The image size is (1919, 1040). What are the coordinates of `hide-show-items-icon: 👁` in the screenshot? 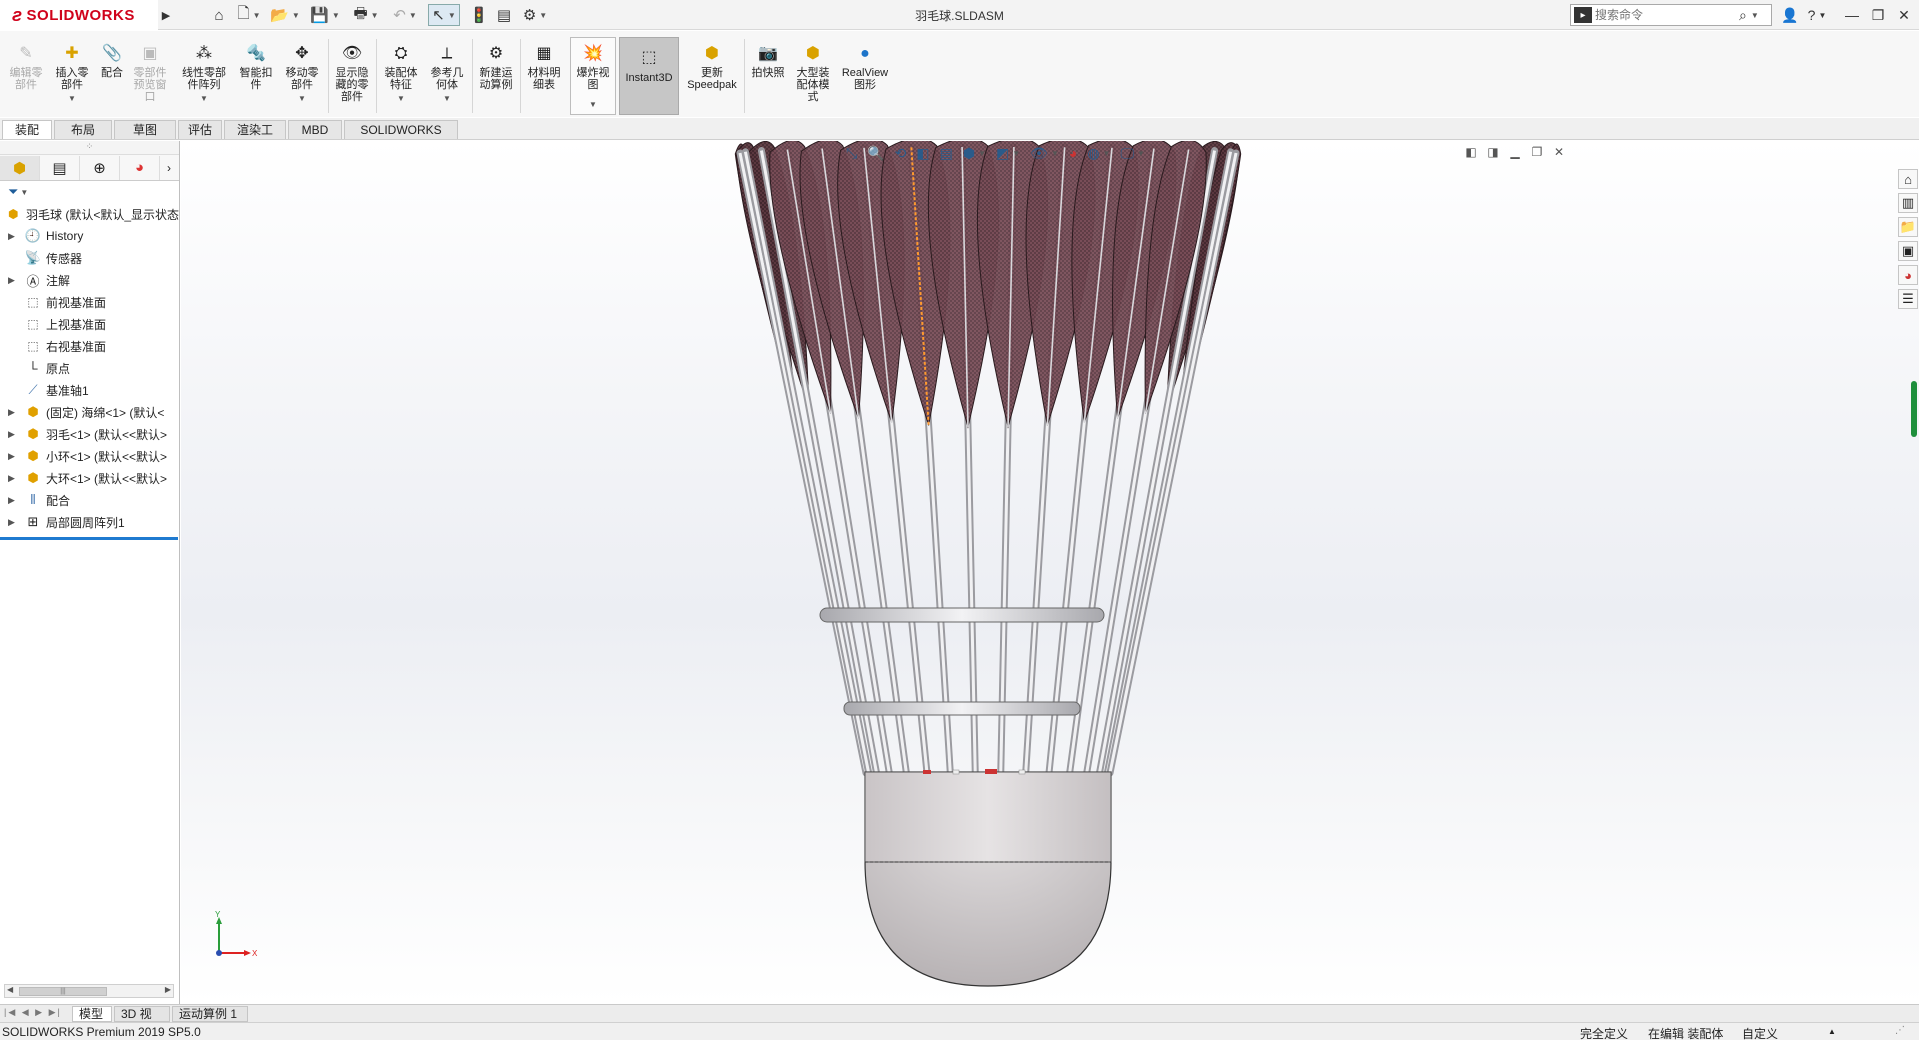 It's located at (1039, 153).